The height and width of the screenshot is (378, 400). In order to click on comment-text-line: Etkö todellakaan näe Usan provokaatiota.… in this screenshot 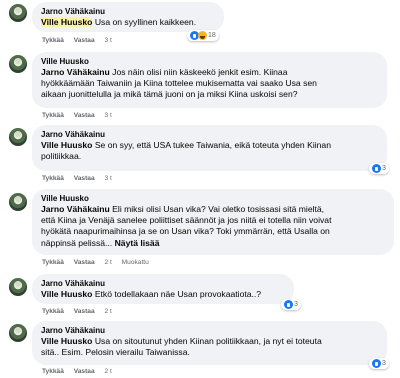, I will do `click(178, 294)`.